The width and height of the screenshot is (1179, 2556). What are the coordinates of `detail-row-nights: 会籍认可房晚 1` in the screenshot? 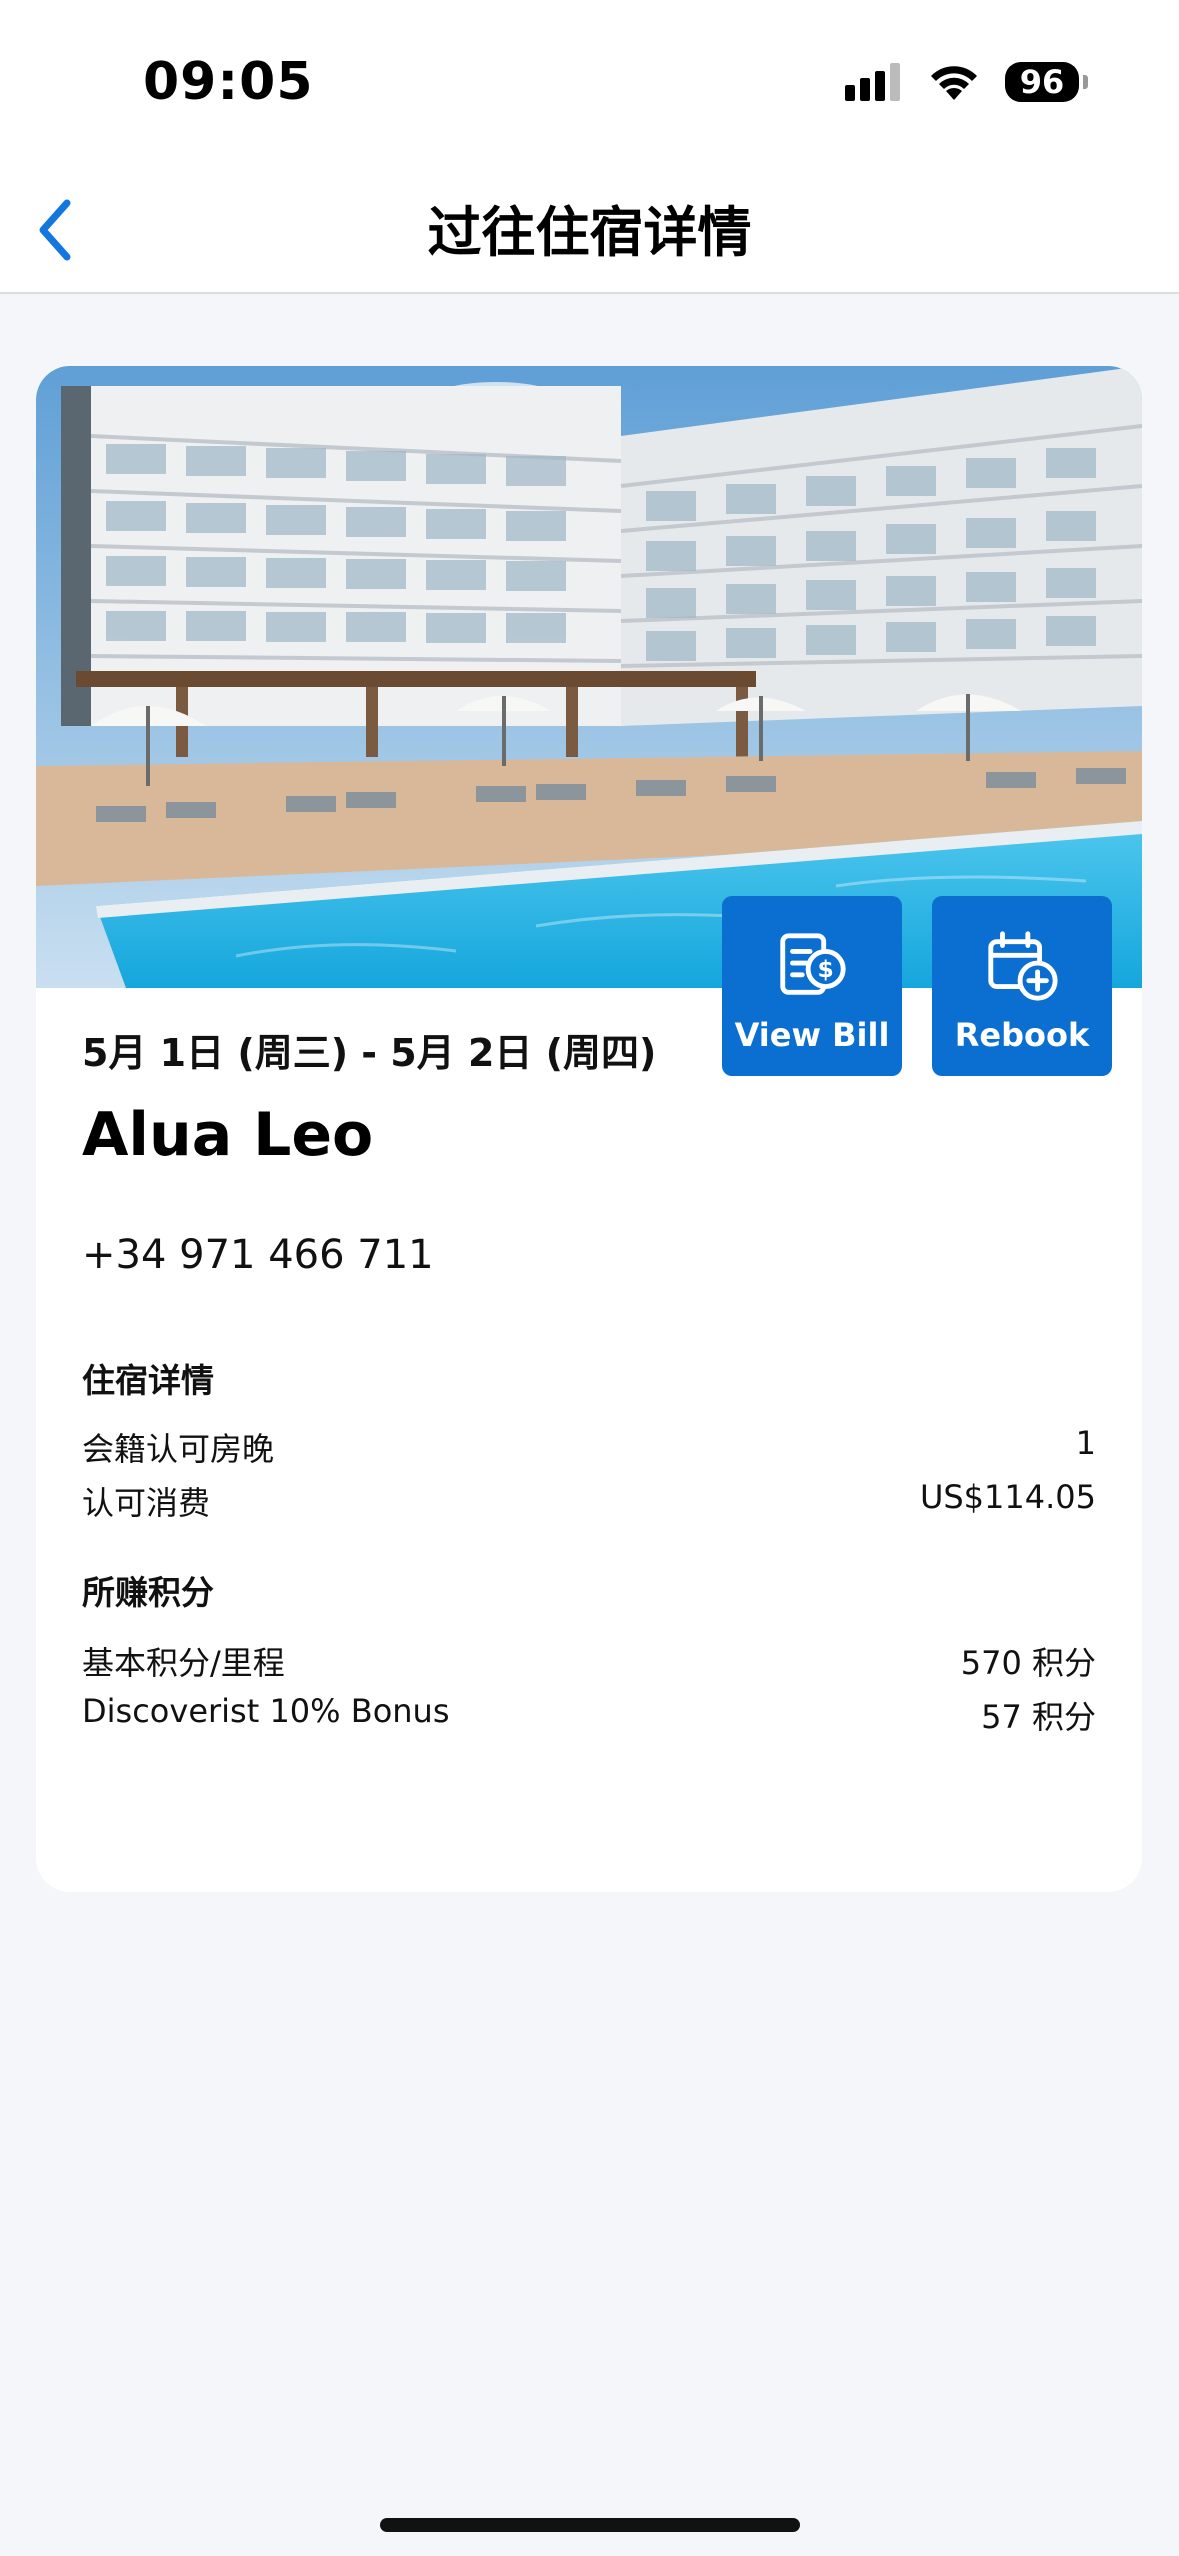 It's located at (589, 1447).